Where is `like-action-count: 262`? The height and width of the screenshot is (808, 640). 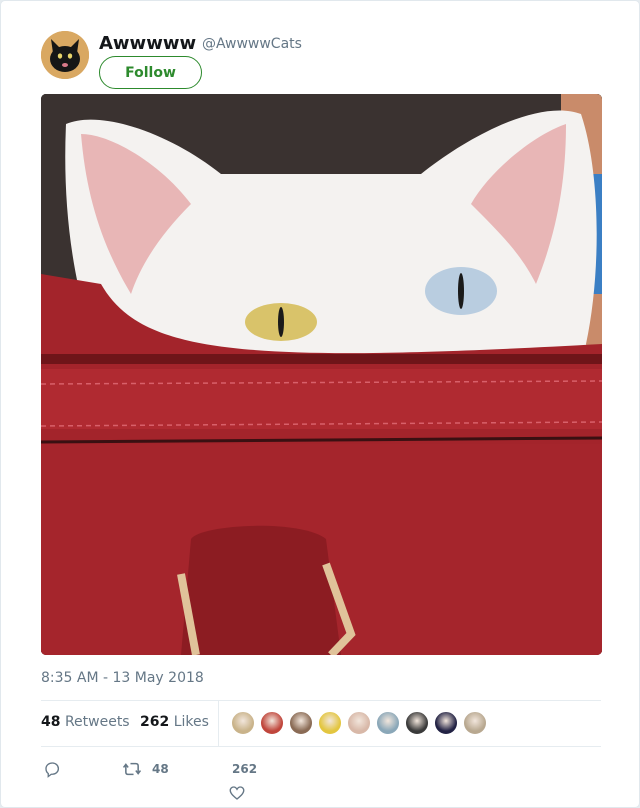
like-action-count: 262 is located at coordinates (245, 769).